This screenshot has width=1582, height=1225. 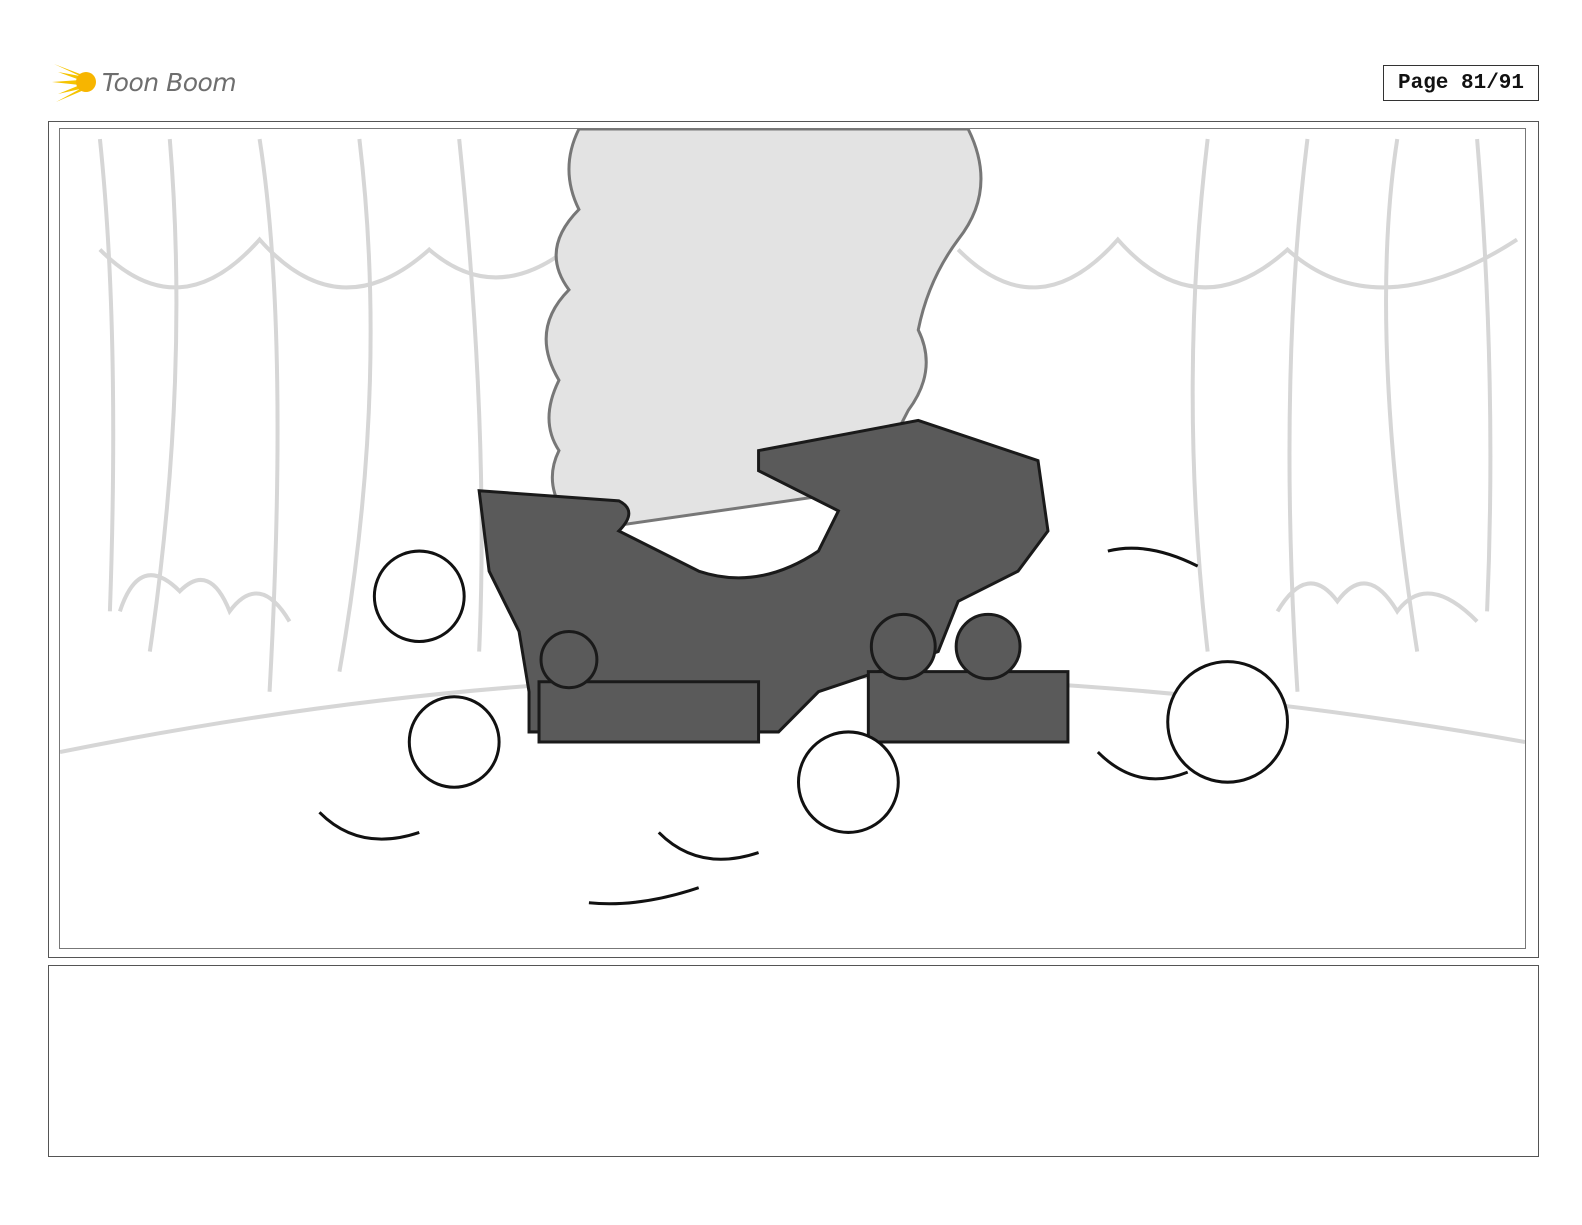 I want to click on toon-boom-logo: Toon Boom, so click(x=150, y=82).